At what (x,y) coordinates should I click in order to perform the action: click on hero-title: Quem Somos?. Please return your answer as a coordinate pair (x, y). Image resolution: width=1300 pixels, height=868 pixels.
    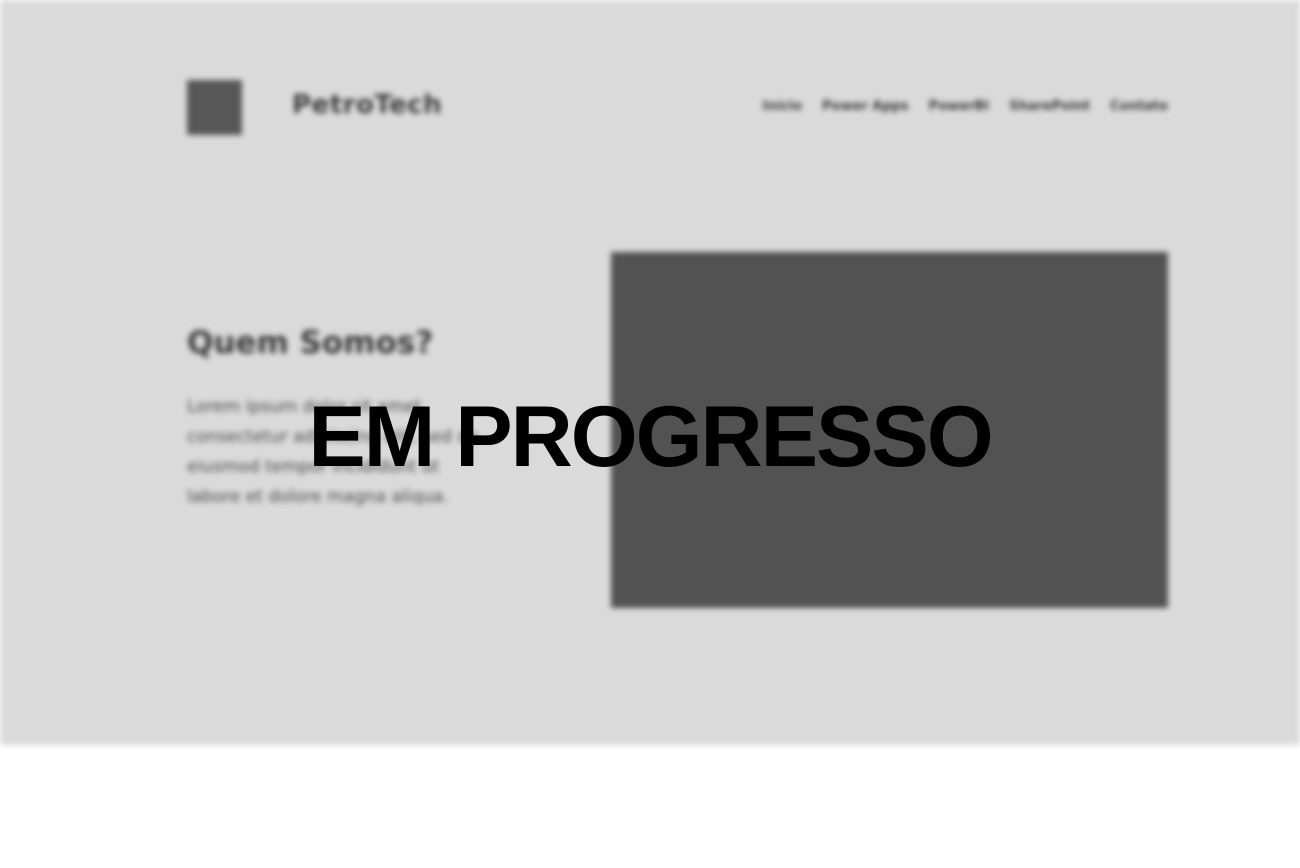
    Looking at the image, I should click on (310, 343).